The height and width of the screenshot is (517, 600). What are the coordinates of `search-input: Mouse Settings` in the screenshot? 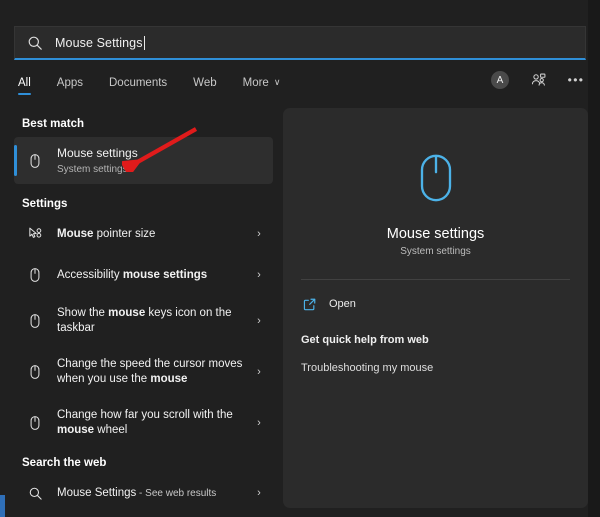 It's located at (300, 43).